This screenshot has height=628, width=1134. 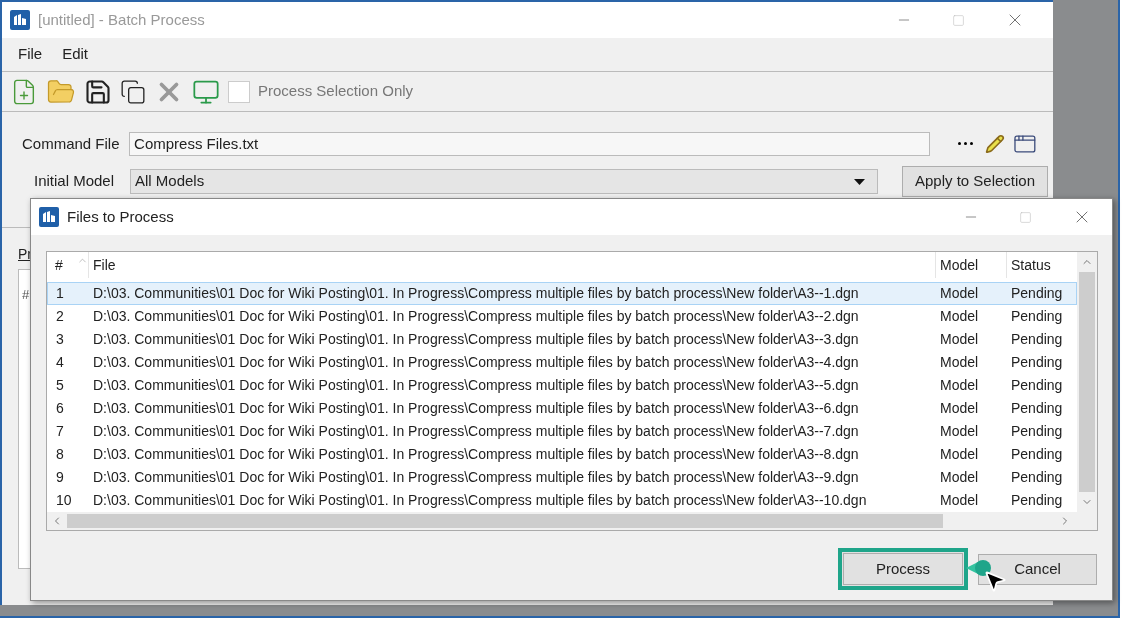 I want to click on row-number: 2, so click(x=60, y=316).